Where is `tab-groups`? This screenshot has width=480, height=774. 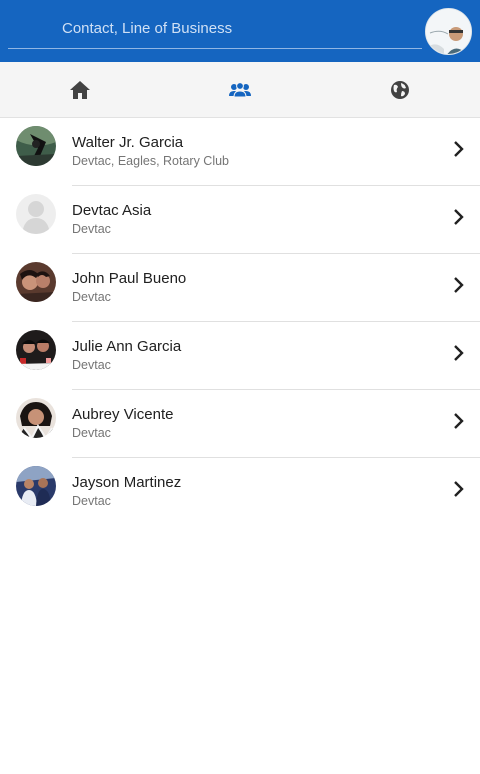
tab-groups is located at coordinates (240, 90).